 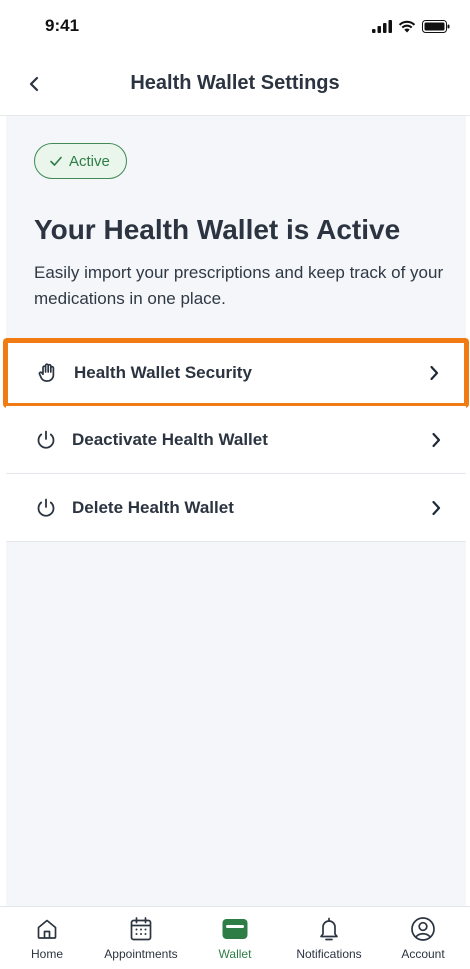 I want to click on hero-title: Your Health Wallet is Active, so click(x=217, y=229).